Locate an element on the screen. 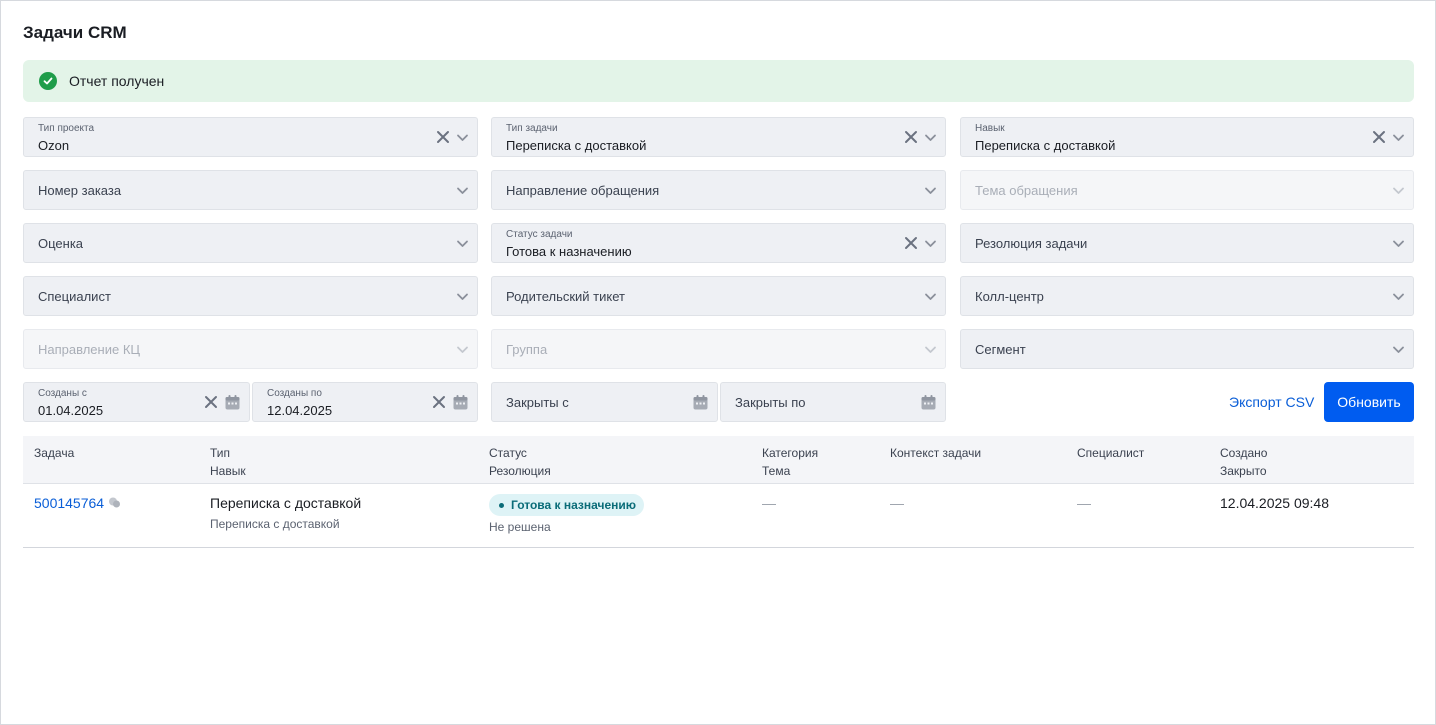  column-header-task: Задача is located at coordinates (54, 453).